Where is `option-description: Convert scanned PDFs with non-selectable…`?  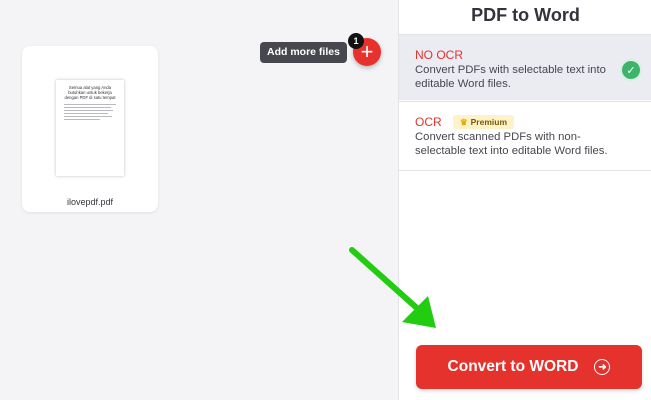 option-description: Convert scanned PDFs with non-selectable… is located at coordinates (511, 144).